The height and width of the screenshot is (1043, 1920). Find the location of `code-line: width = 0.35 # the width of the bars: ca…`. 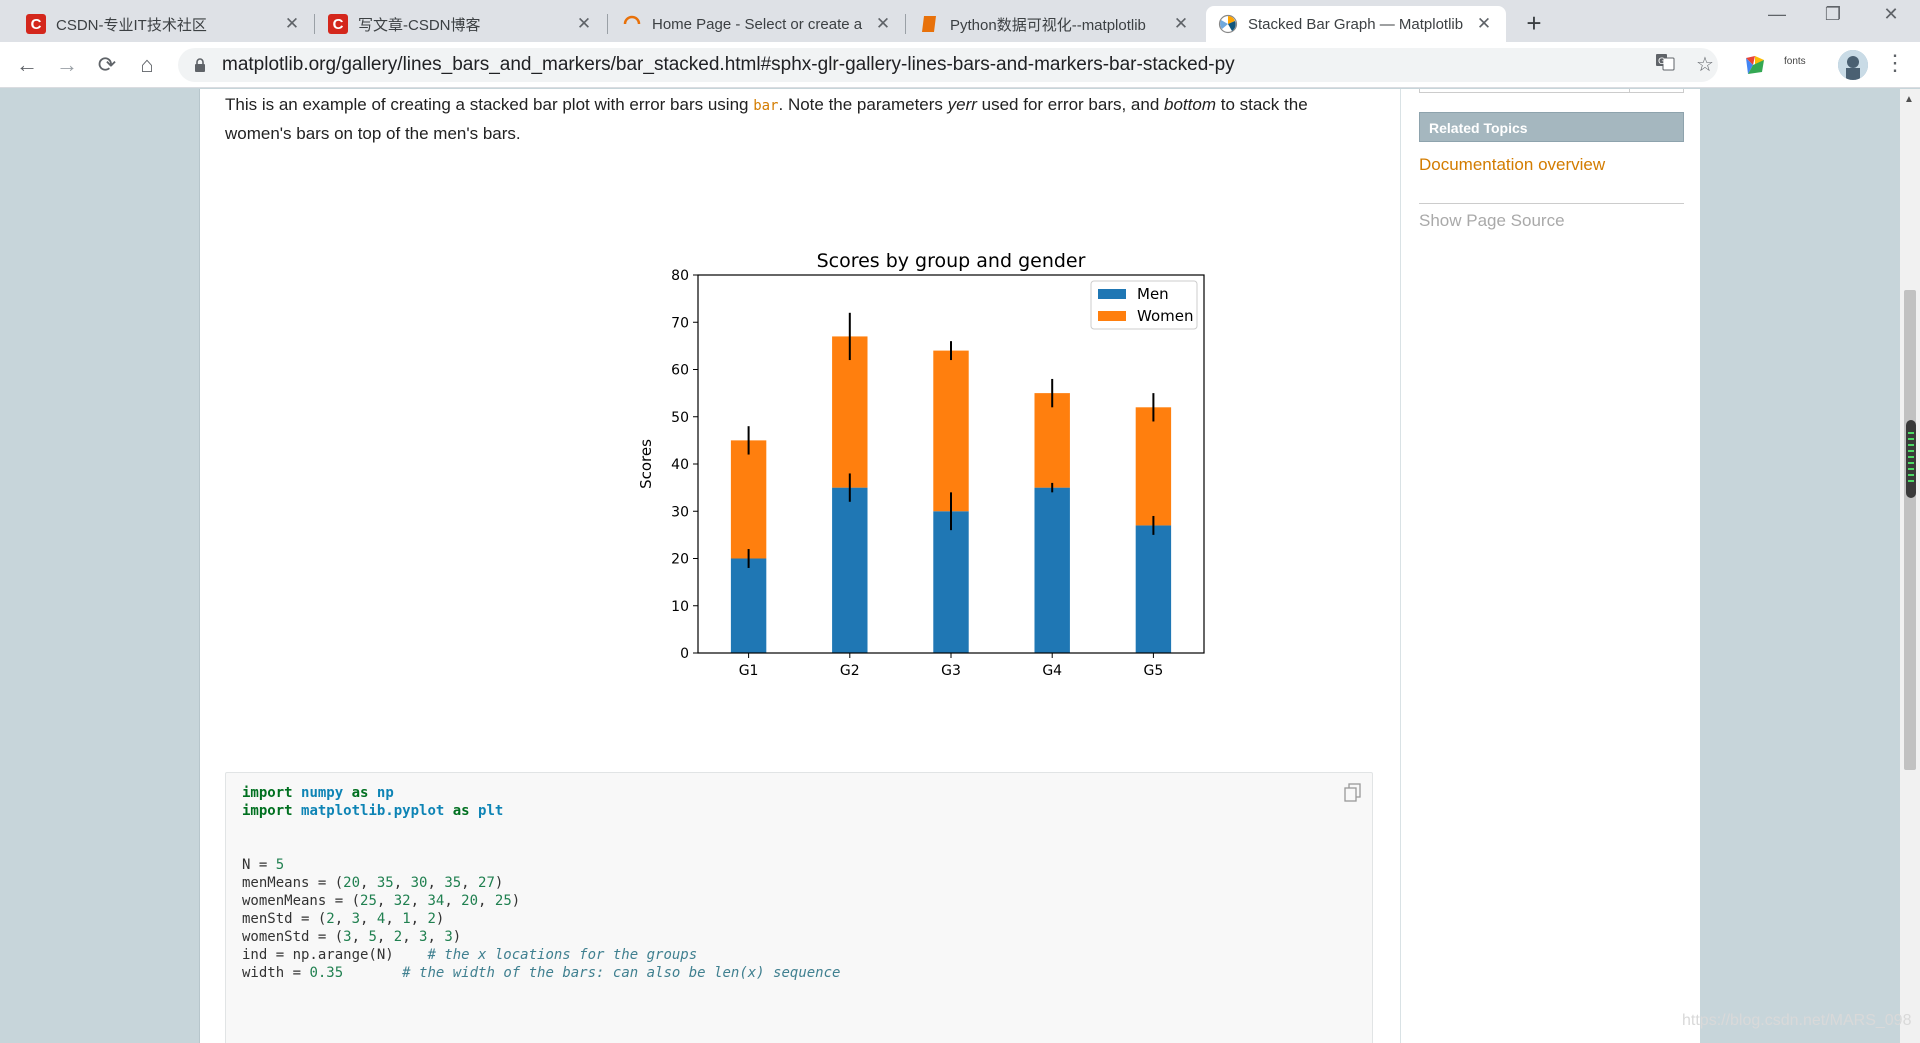

code-line: width = 0.35 # the width of the bars: ca… is located at coordinates (541, 973).